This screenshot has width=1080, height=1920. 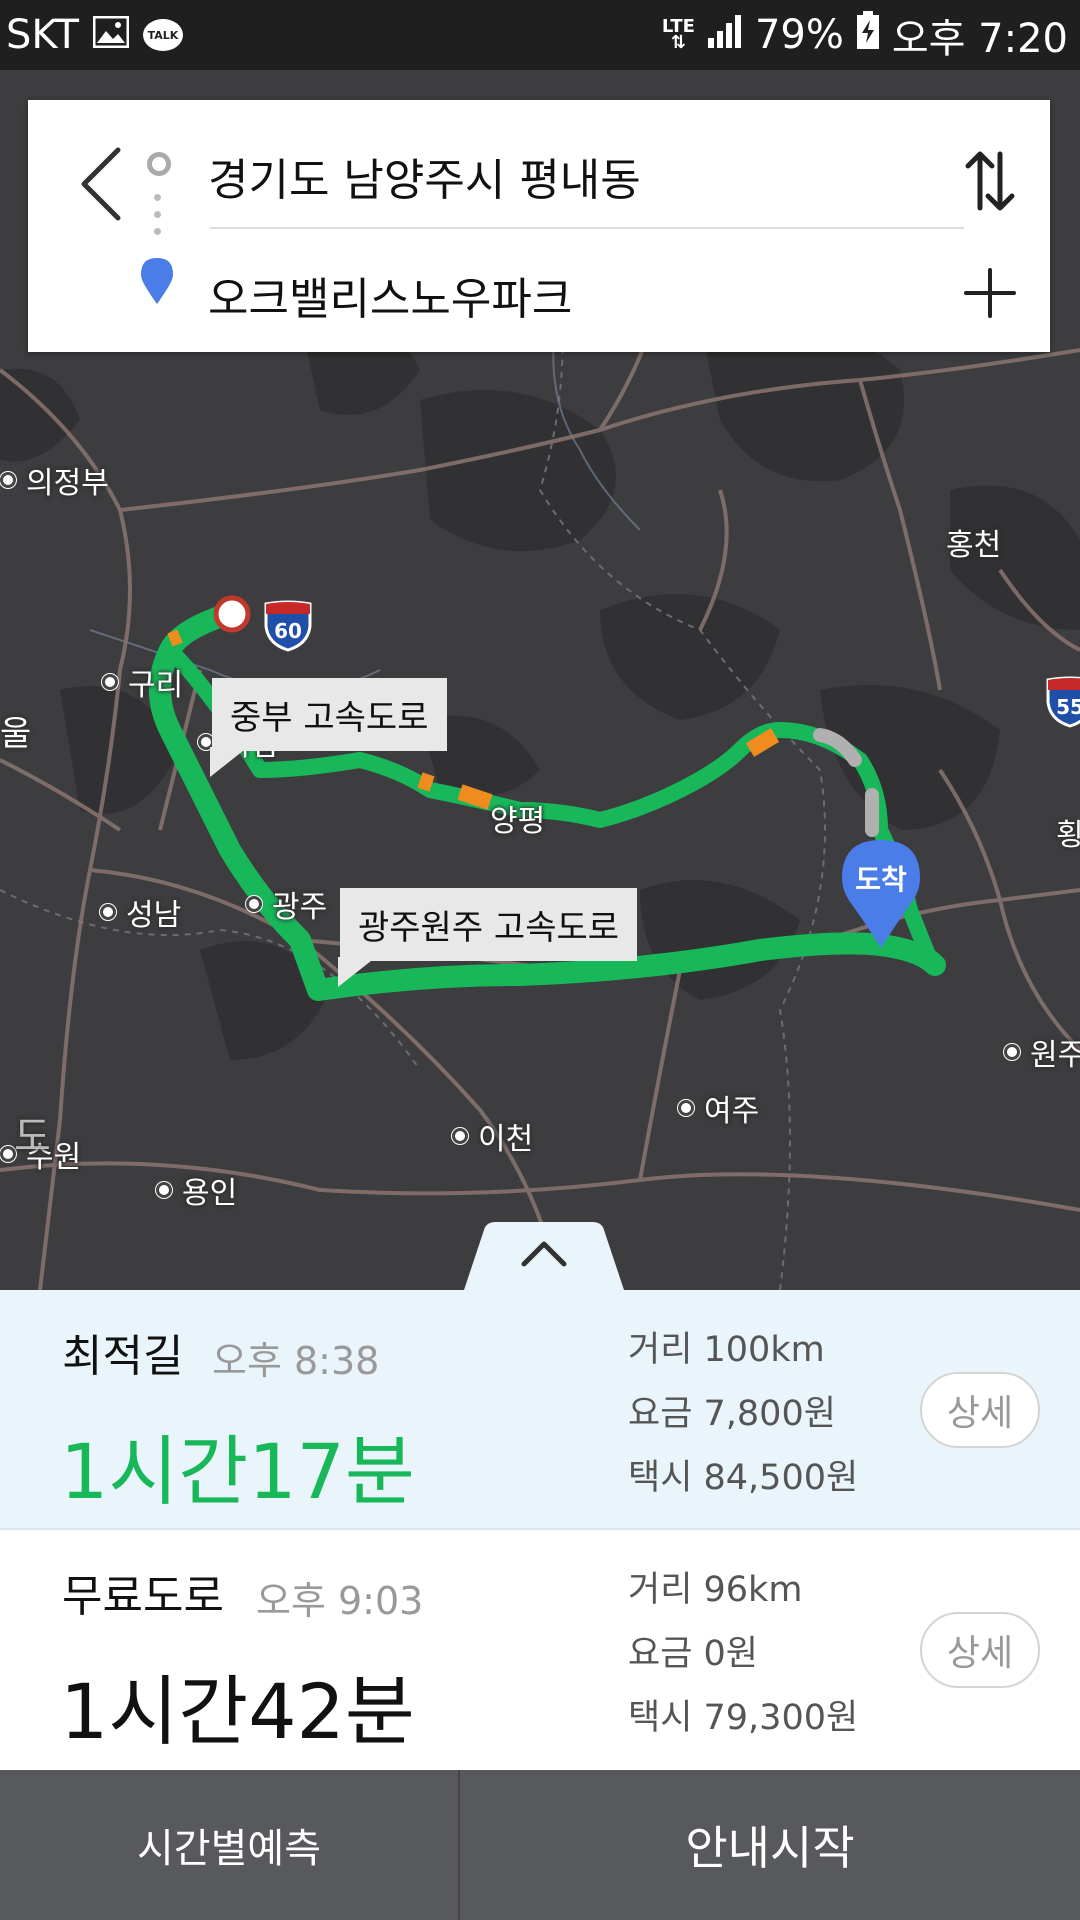 I want to click on route-taxi-fare: 택시 79,300원, so click(x=743, y=1718).